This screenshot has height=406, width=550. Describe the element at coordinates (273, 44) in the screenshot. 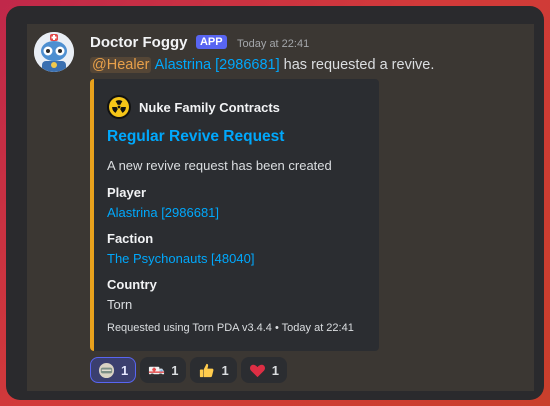

I see `timestamp: Today at 22:41` at that location.